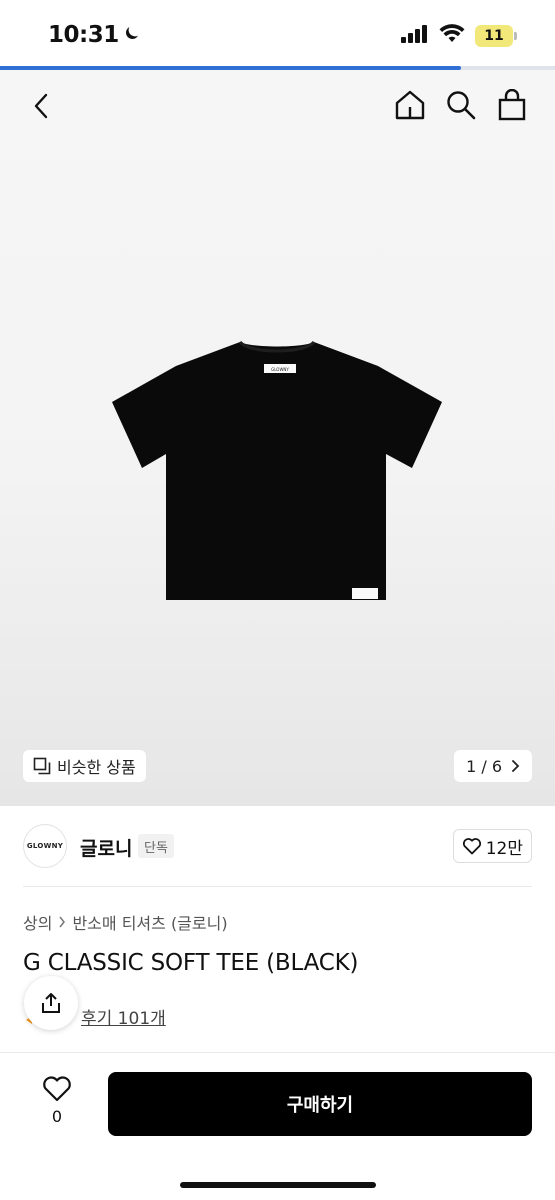 Image resolution: width=555 pixels, height=1200 pixels. I want to click on home-button, so click(410, 105).